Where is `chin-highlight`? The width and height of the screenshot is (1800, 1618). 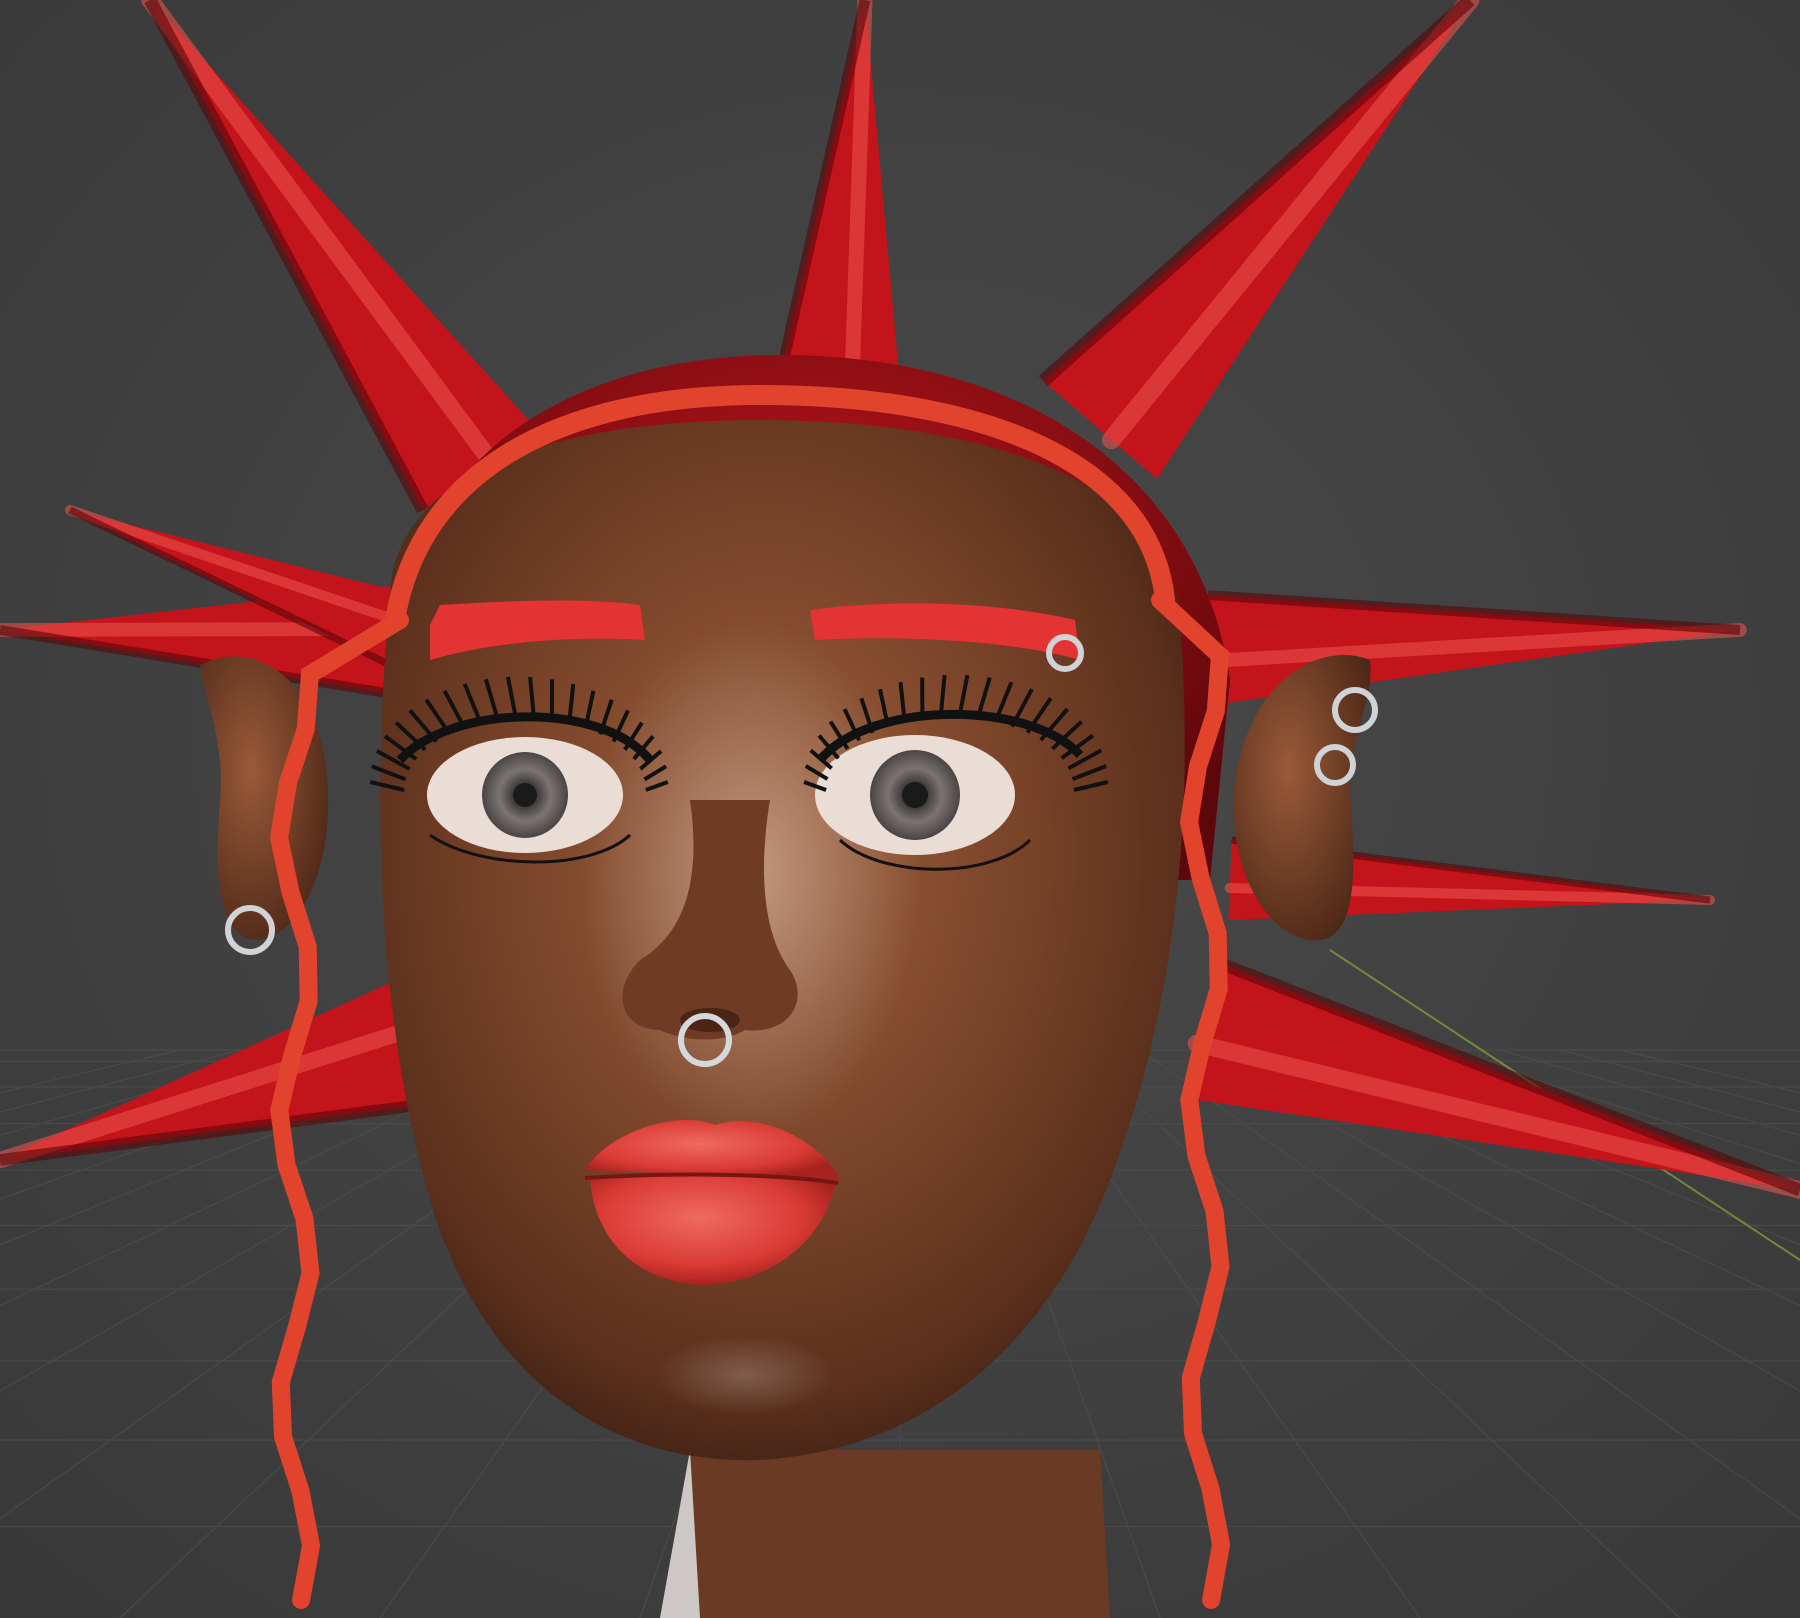 chin-highlight is located at coordinates (745, 1375).